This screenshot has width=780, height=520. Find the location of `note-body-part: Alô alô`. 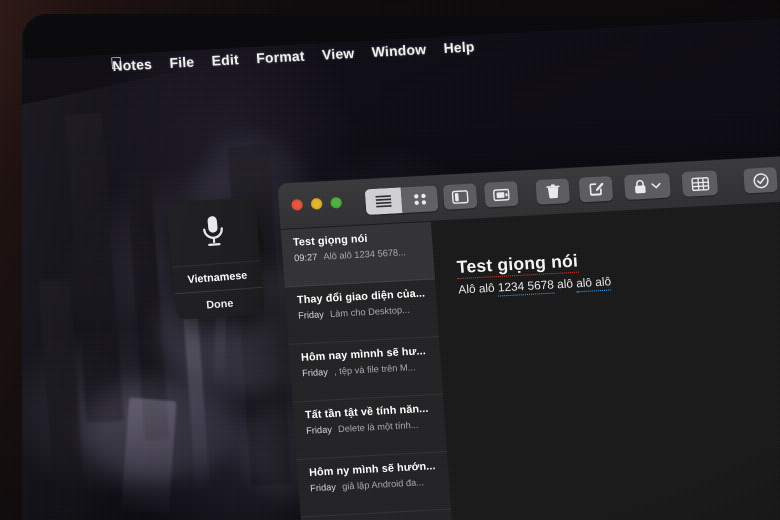

note-body-part: Alô alô is located at coordinates (478, 289).